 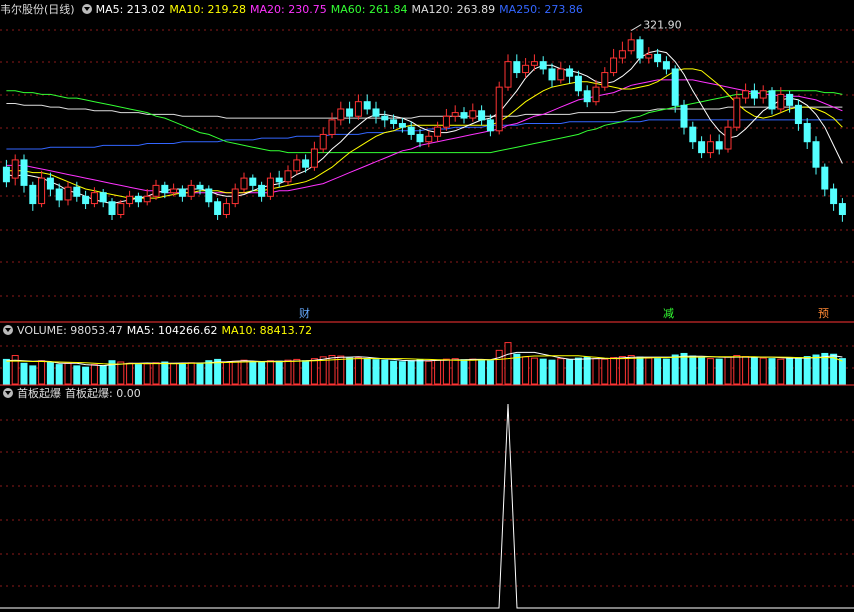 I want to click on indicator-value: 首板起爆: 0.00, so click(x=103, y=393).